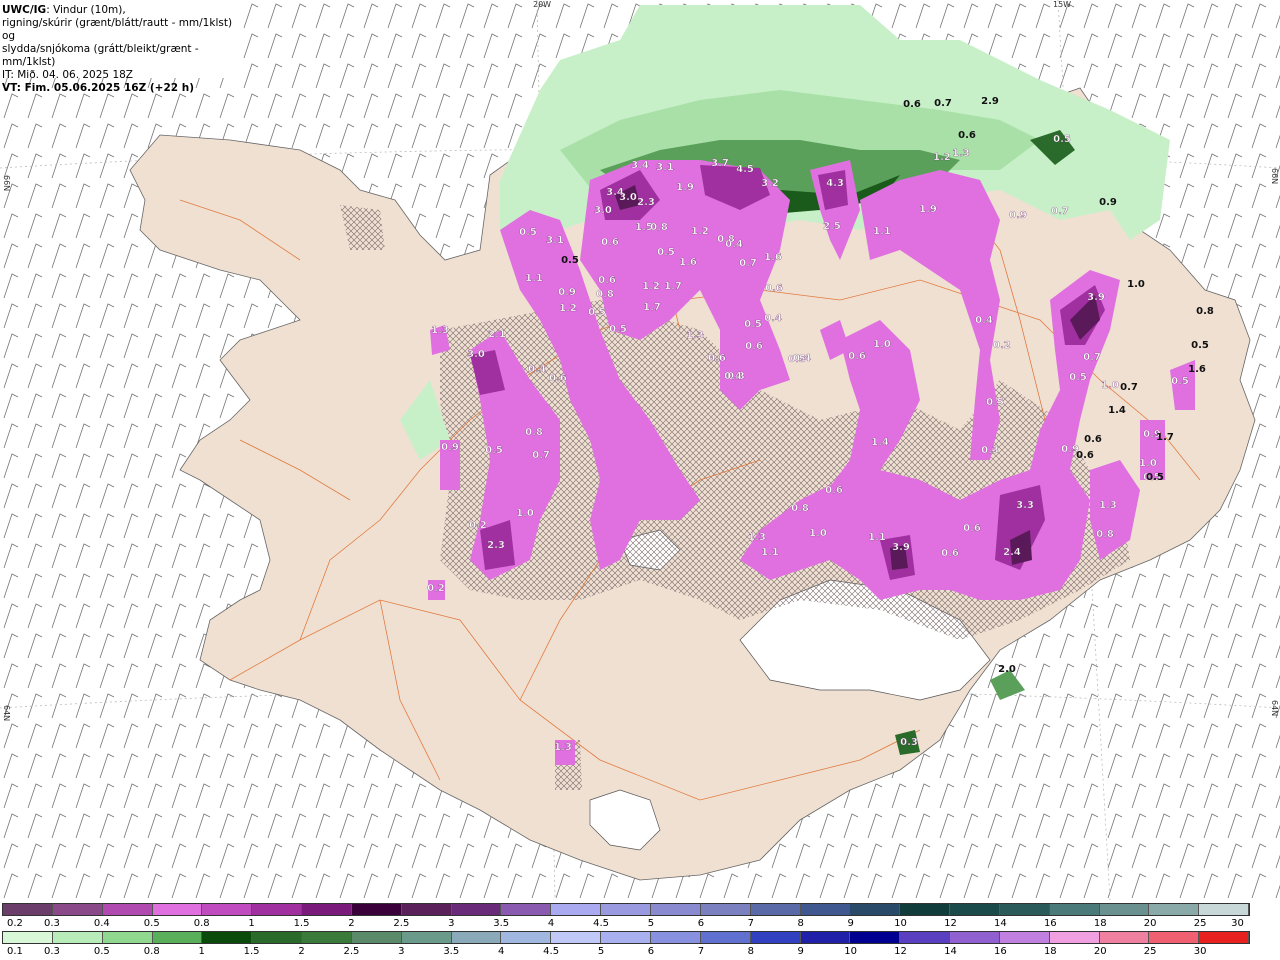 This screenshot has height=960, width=1280. Describe the element at coordinates (701, 951) in the screenshot. I see `legend-tick-label: 7` at that location.